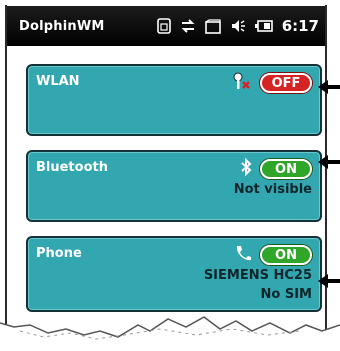 The height and width of the screenshot is (351, 340). What do you see at coordinates (329, 281) in the screenshot?
I see `callout-arrow-phone` at bounding box center [329, 281].